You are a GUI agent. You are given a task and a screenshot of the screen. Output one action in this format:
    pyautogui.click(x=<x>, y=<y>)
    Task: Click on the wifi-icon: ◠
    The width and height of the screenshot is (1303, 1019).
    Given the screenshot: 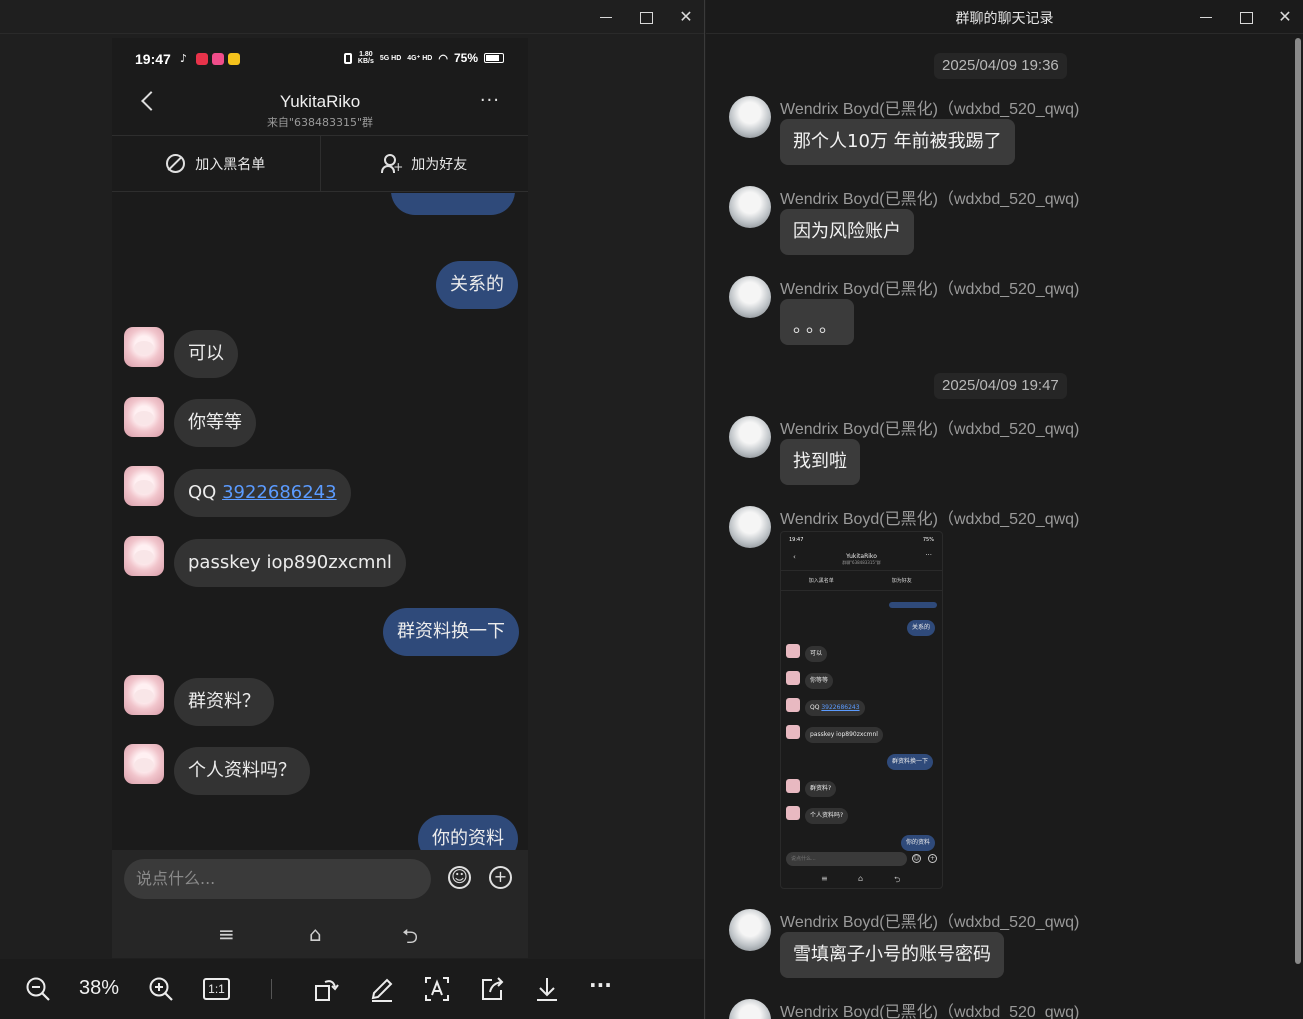 What is the action you would take?
    pyautogui.click(x=443, y=58)
    